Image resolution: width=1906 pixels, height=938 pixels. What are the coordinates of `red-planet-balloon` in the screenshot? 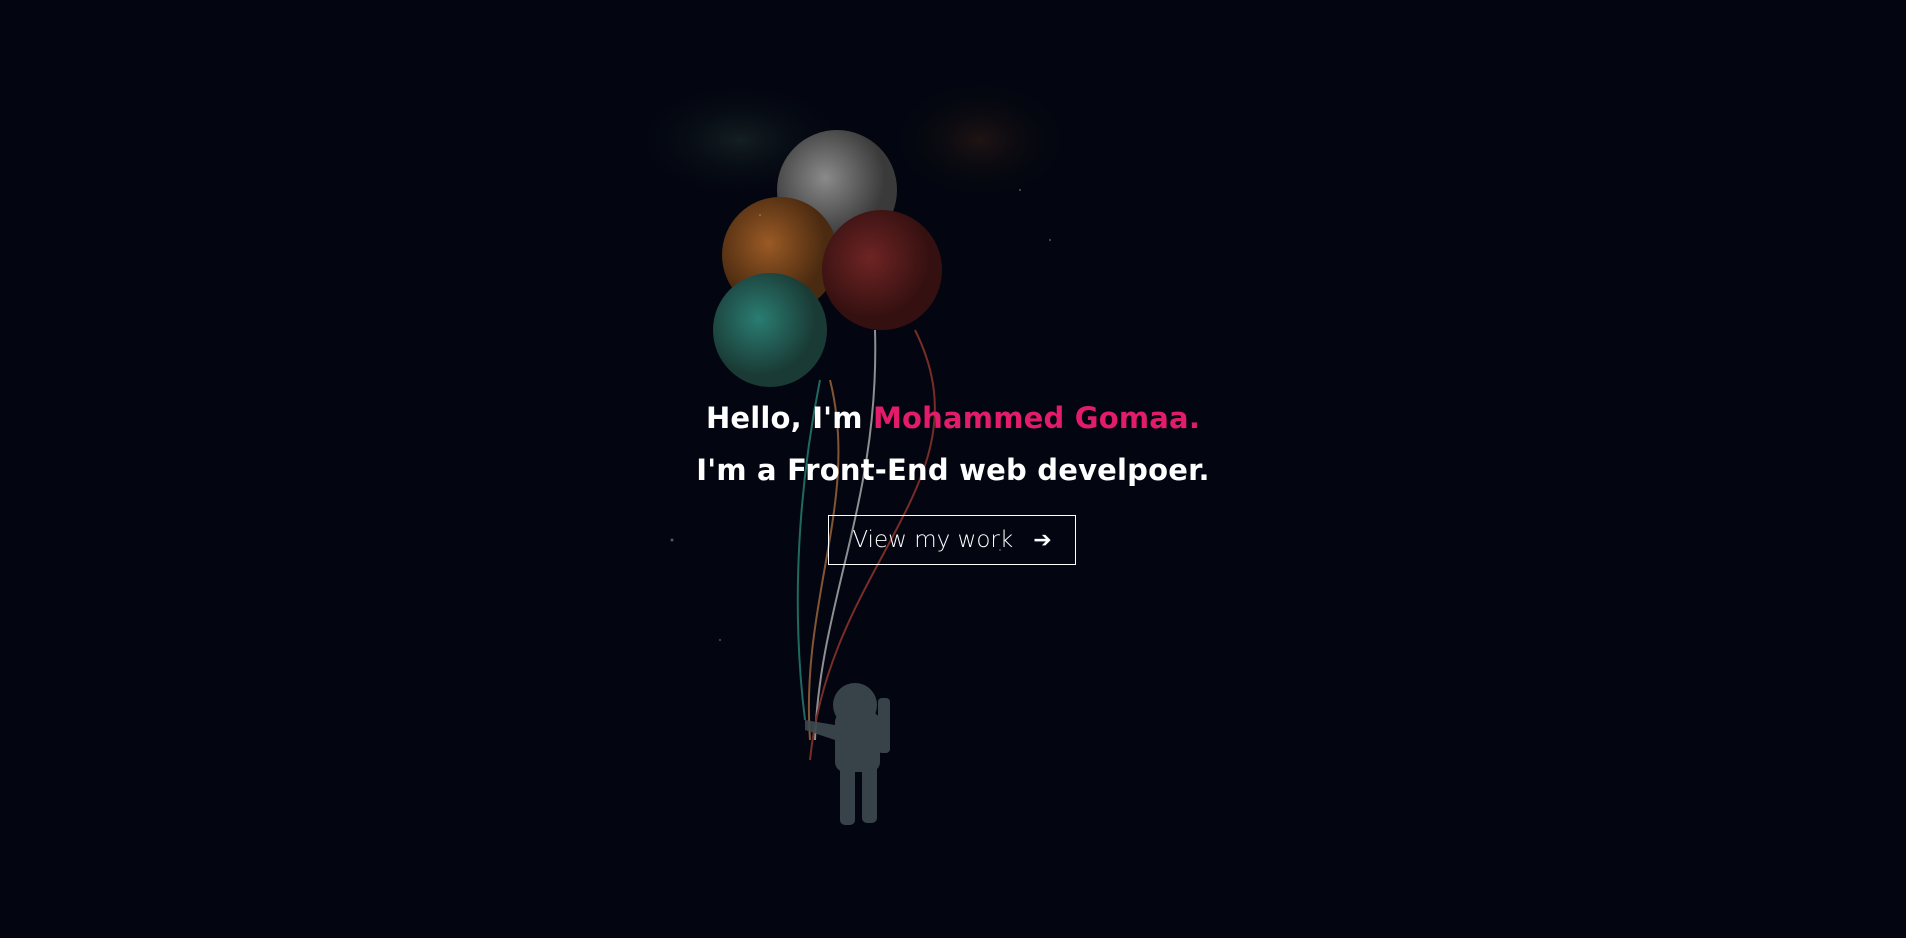 It's located at (882, 270).